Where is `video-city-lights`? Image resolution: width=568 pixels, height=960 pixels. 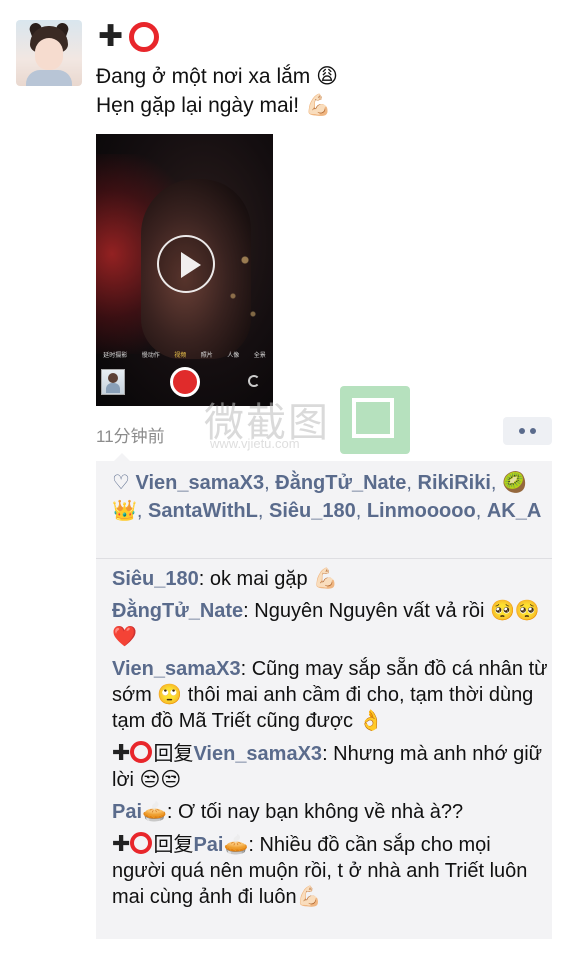 video-city-lights is located at coordinates (245, 284).